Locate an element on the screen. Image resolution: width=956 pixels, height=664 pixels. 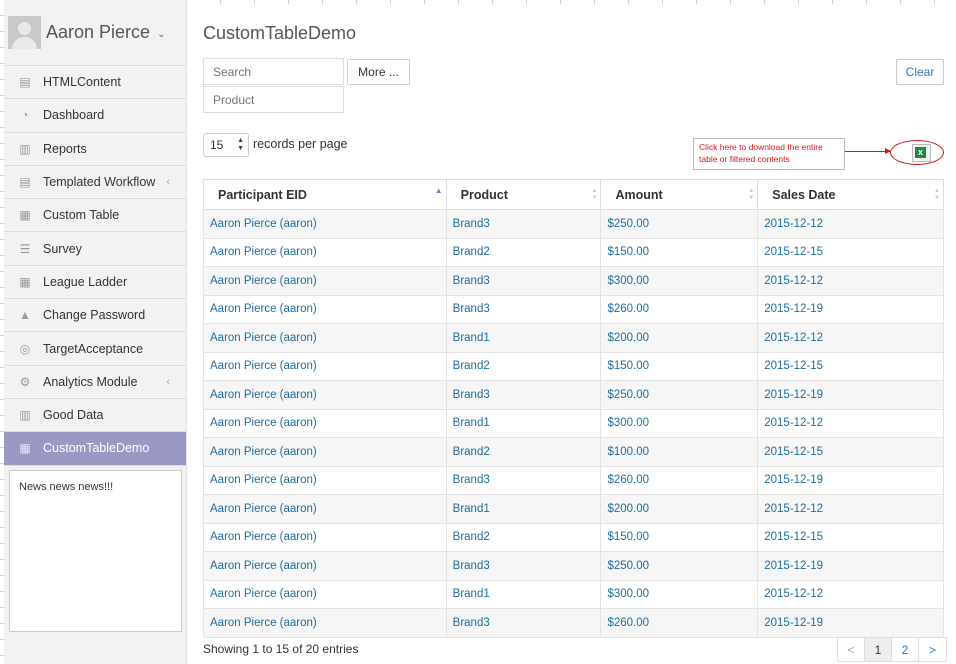
sidebar-item-htmlcontent: ▤ HTMLContent is located at coordinates (95, 83).